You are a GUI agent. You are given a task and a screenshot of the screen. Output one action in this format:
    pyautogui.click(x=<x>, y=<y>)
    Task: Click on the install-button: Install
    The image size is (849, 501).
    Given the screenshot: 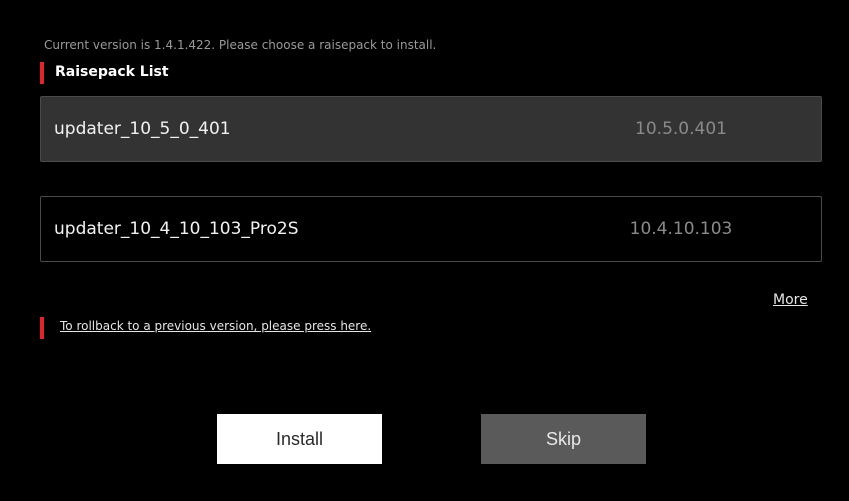 What is the action you would take?
    pyautogui.click(x=299, y=439)
    